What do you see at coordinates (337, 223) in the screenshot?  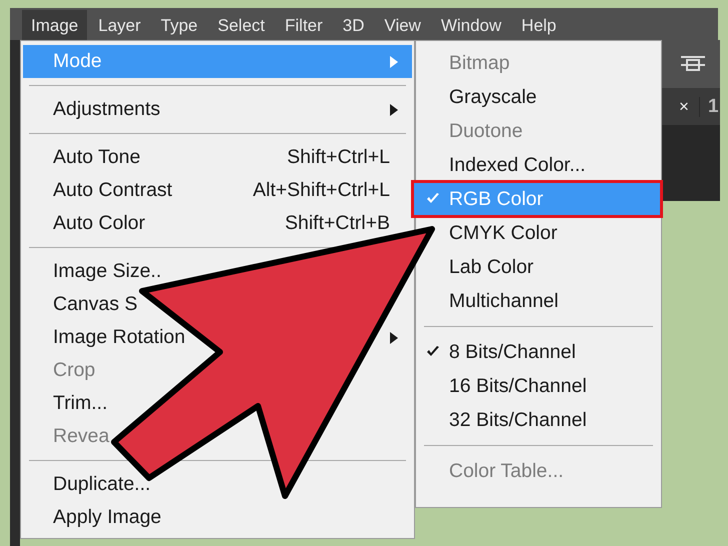 I see `shortcut-text: Shift+Ctrl+B` at bounding box center [337, 223].